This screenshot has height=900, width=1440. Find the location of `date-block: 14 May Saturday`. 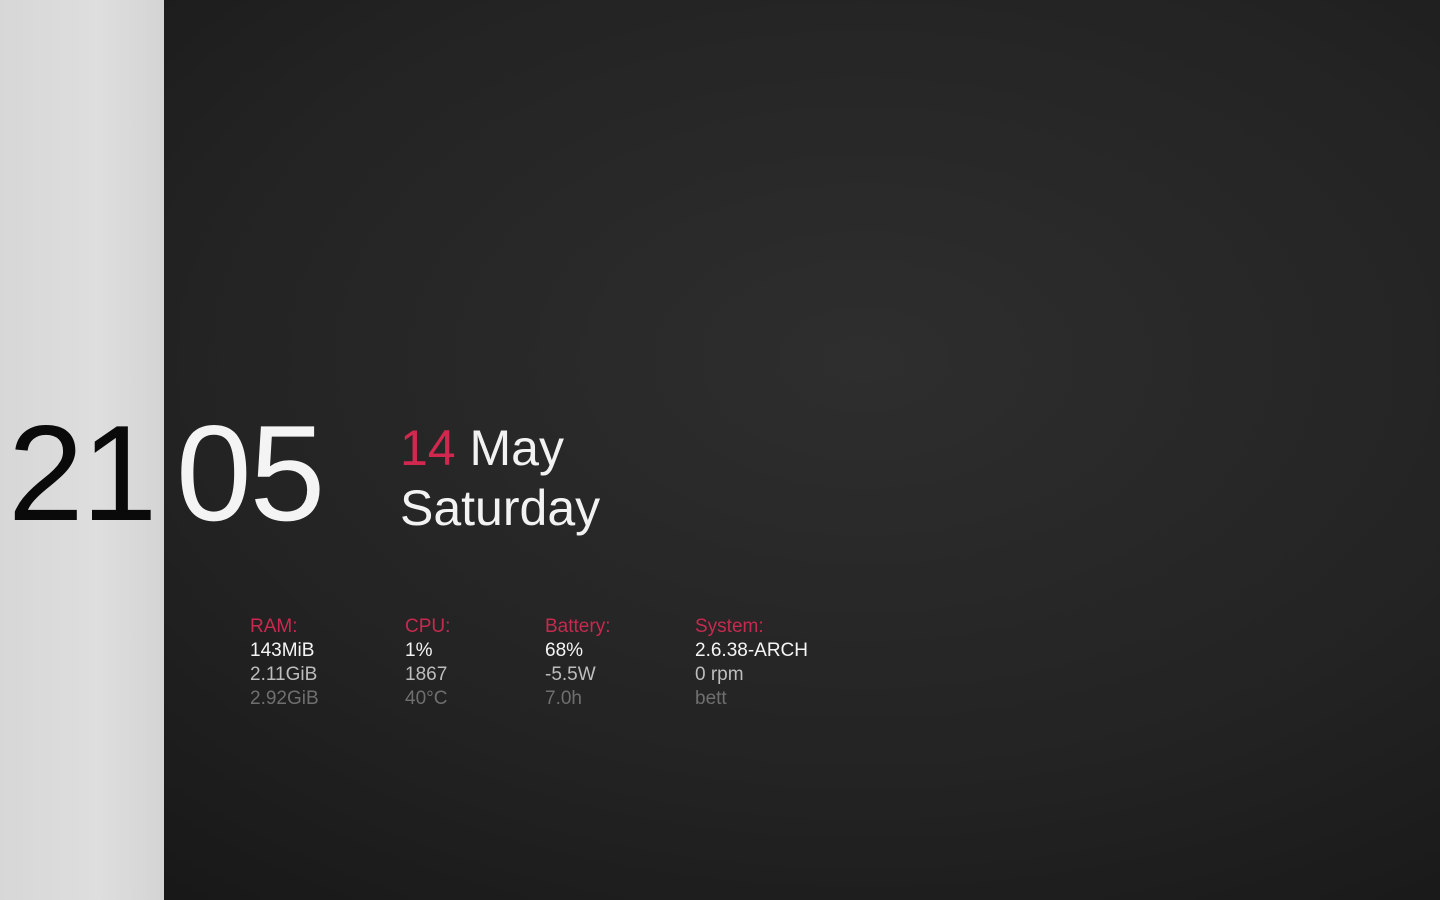

date-block: 14 May Saturday is located at coordinates (500, 478).